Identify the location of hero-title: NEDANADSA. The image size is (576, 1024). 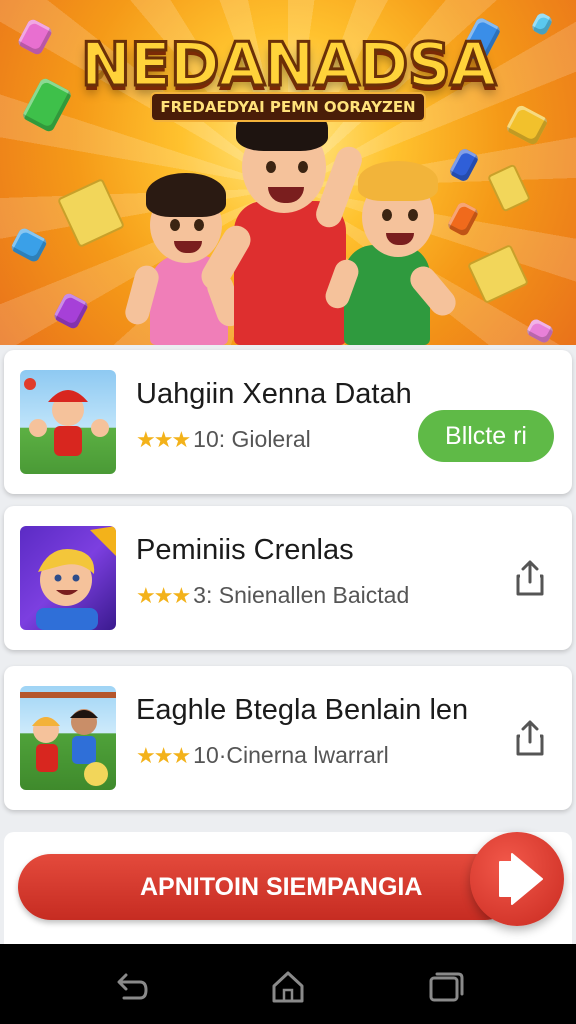
(288, 65).